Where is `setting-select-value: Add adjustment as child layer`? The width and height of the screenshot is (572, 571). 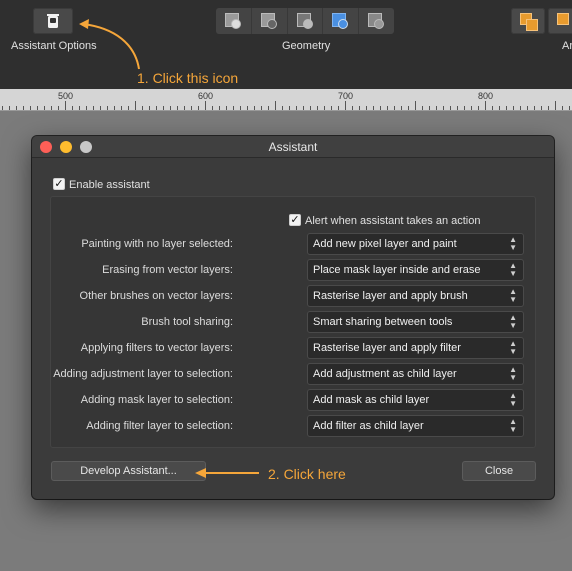
setting-select-value: Add adjustment as child layer is located at coordinates (385, 374).